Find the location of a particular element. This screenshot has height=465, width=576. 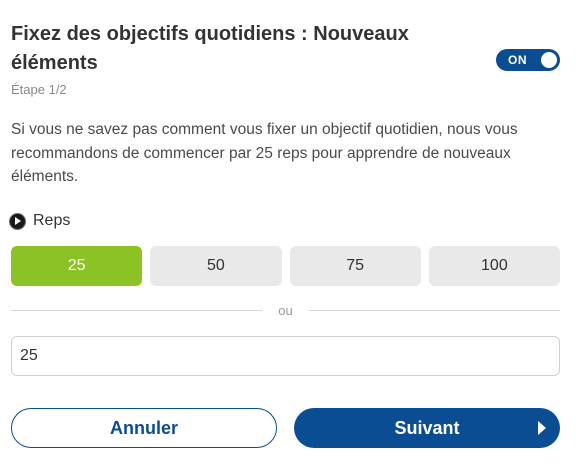

cancel-button: Annuler is located at coordinates (144, 428).